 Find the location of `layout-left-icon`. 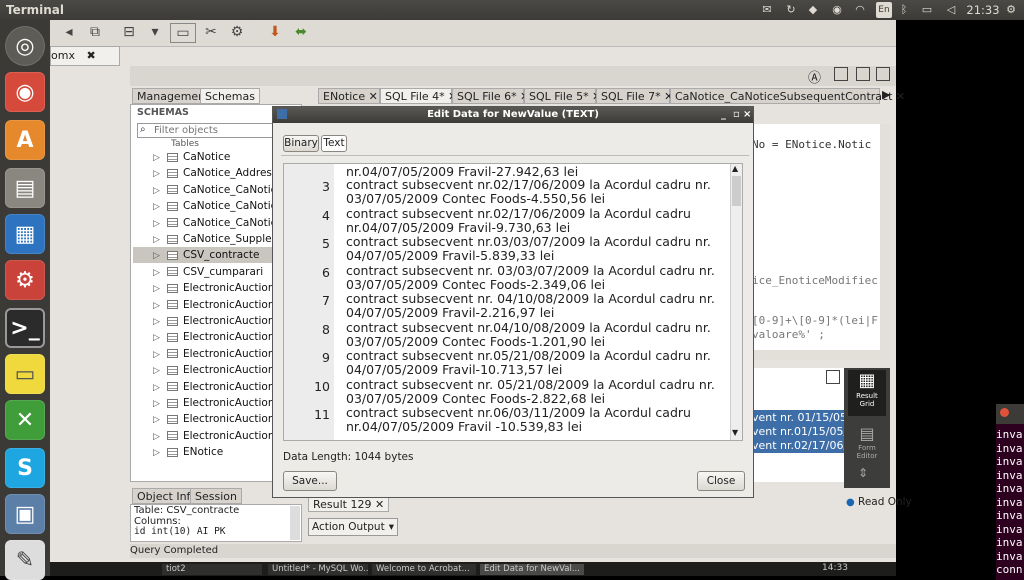

layout-left-icon is located at coordinates (841, 74).